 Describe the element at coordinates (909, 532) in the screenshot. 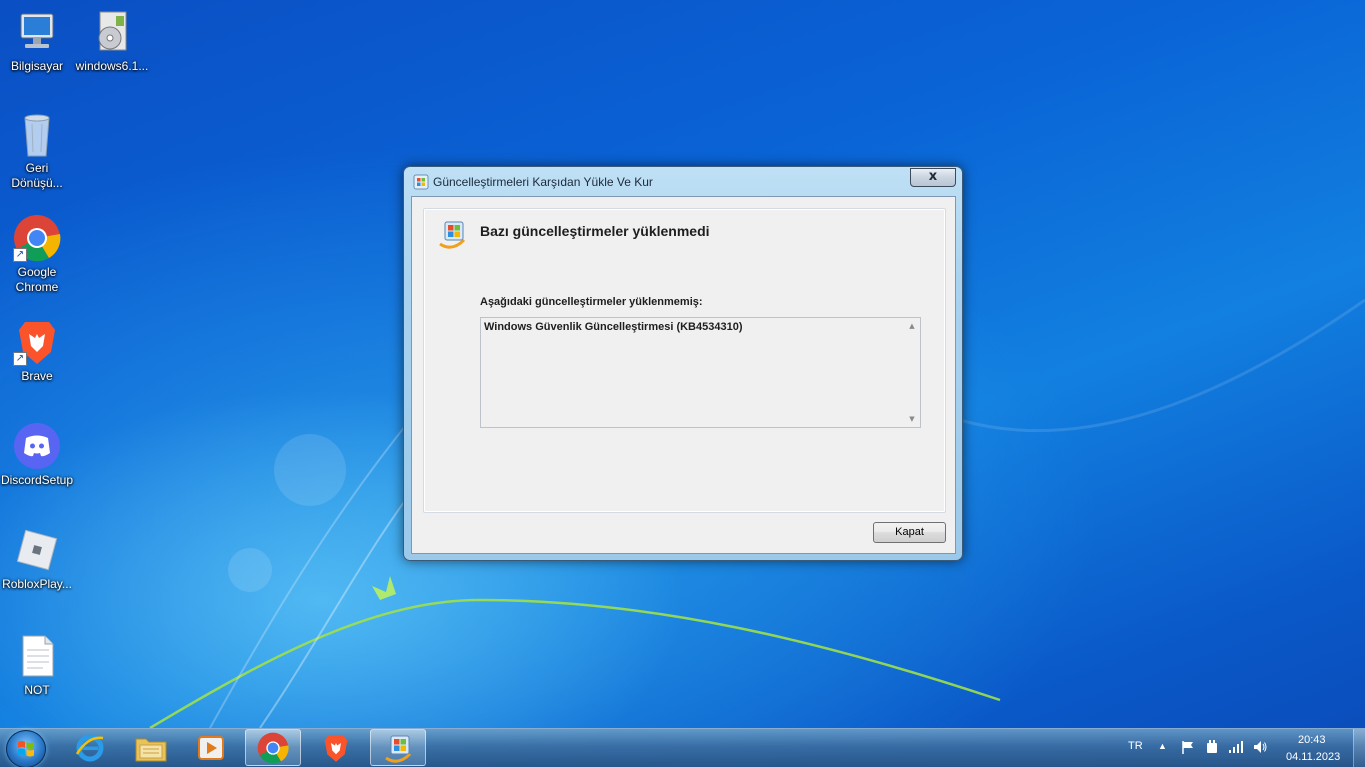

I see `close-dialog-button: Kapat` at that location.